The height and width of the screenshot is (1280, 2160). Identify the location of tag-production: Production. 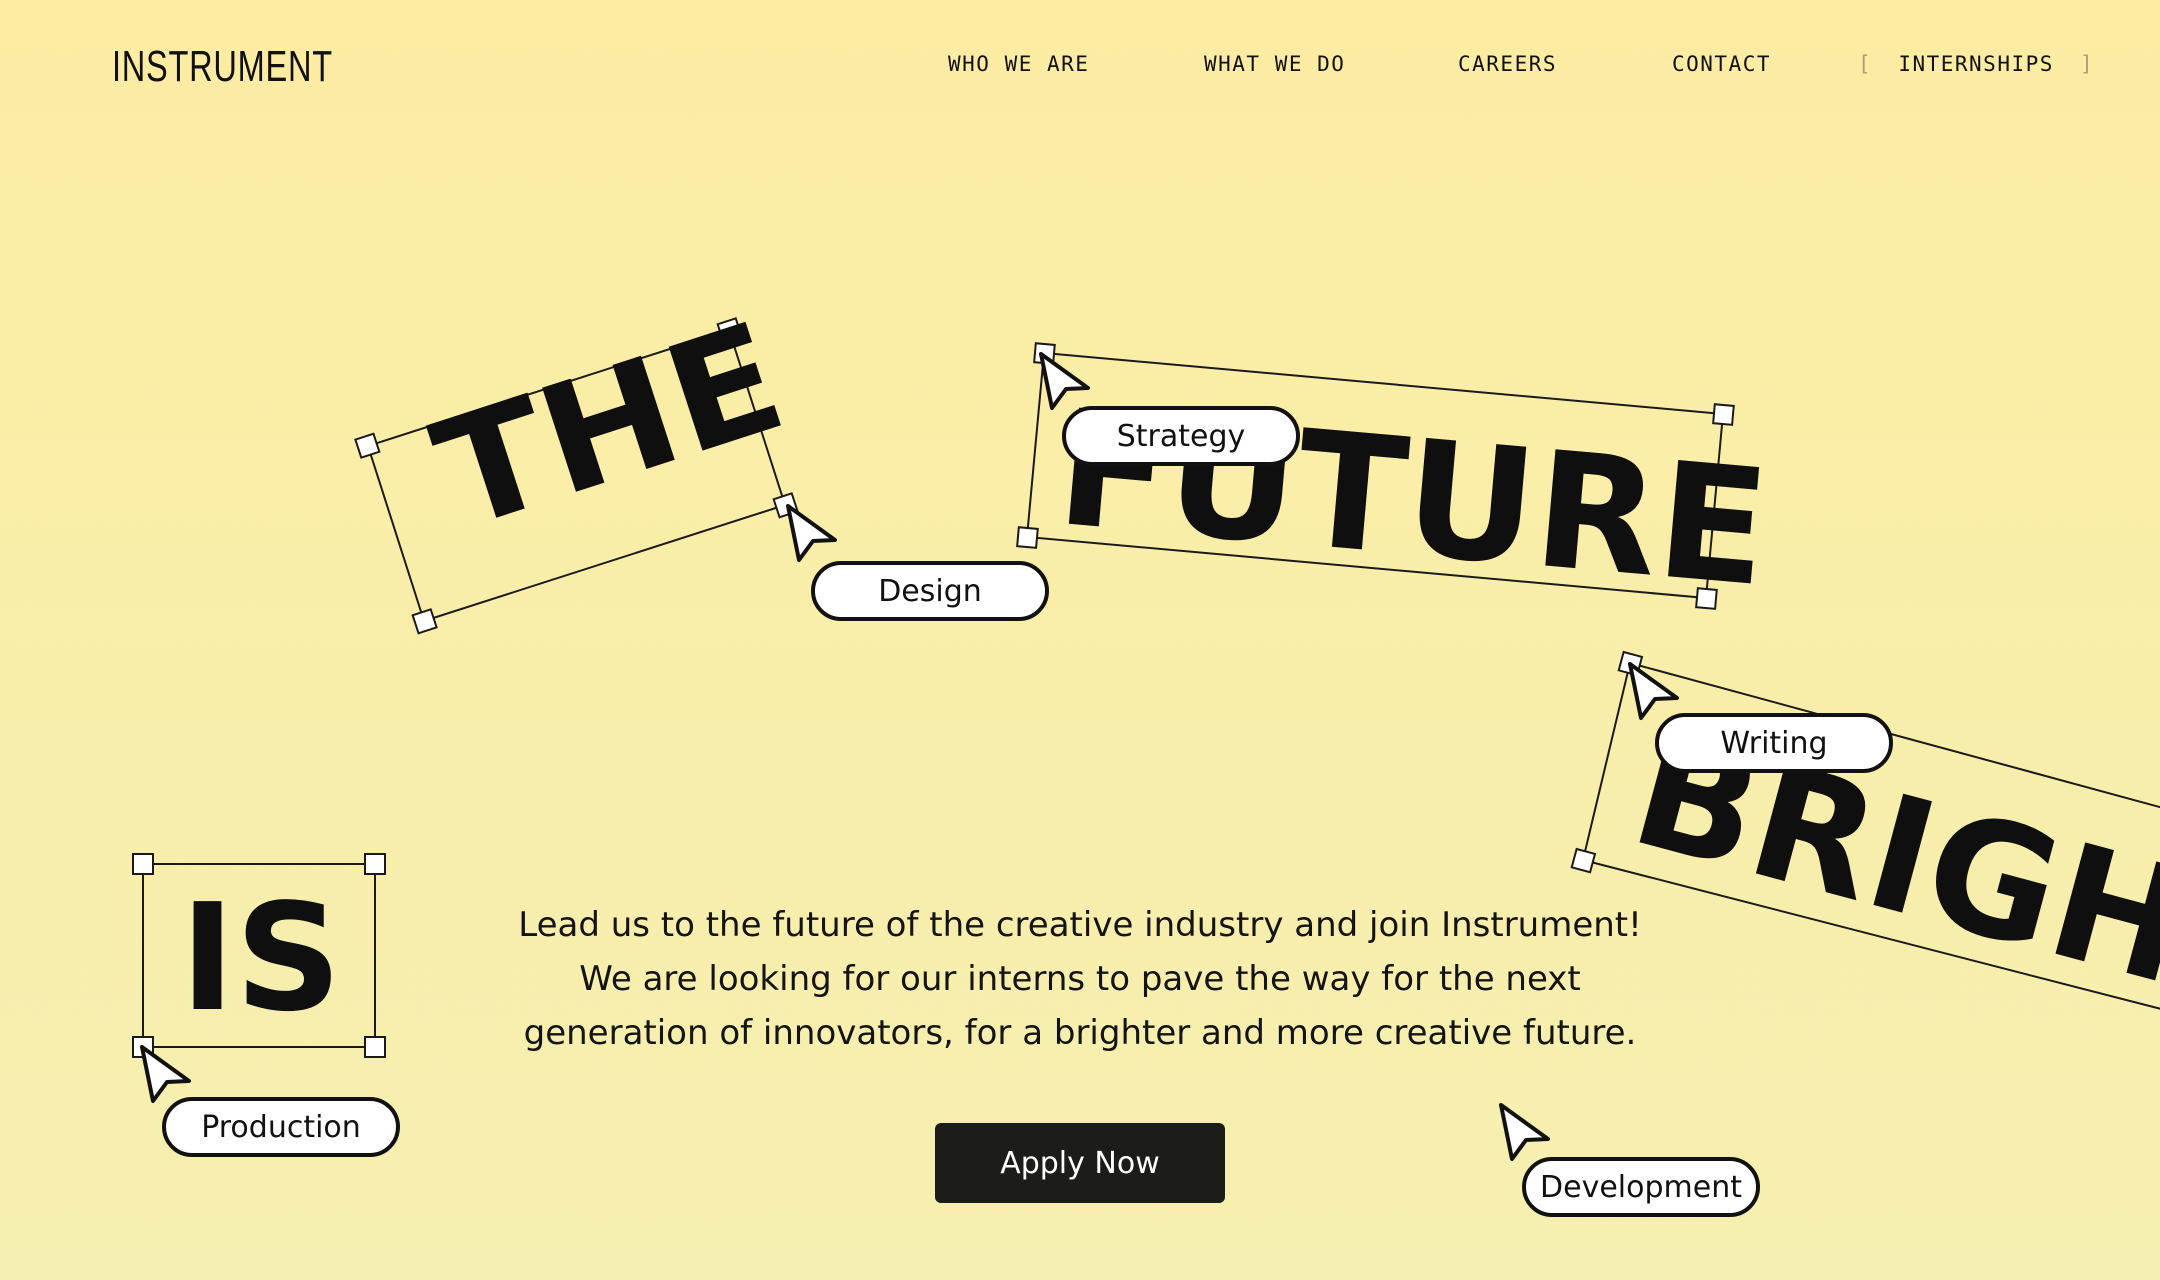
(281, 1127).